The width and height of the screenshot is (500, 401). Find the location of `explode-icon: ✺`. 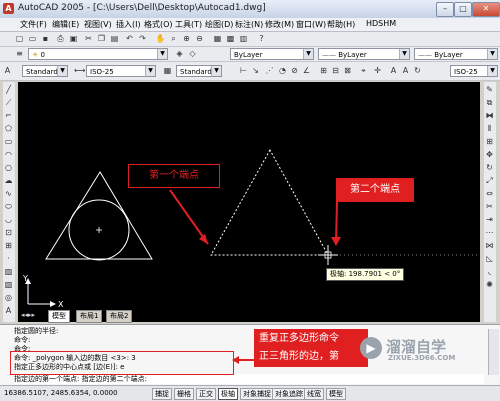

explode-icon: ✺ is located at coordinates (489, 284).